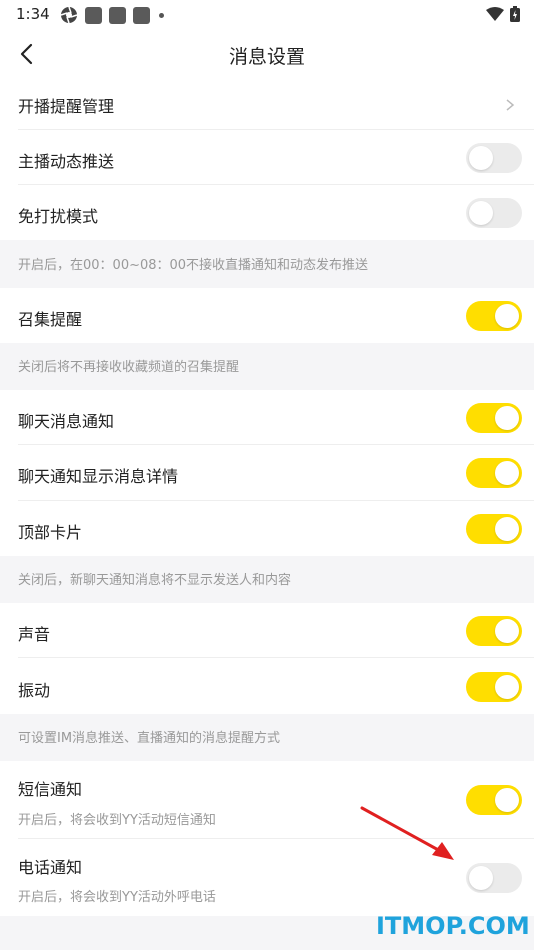 The height and width of the screenshot is (950, 534). I want to click on wifi-icon, so click(495, 14).